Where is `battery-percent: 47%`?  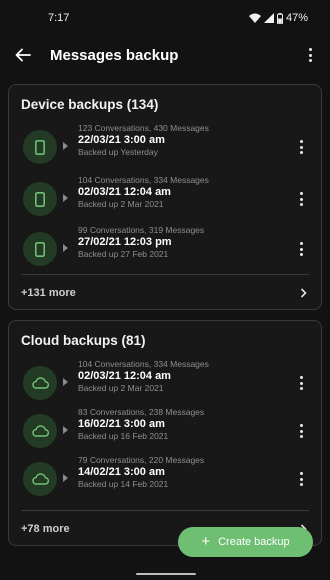 battery-percent: 47% is located at coordinates (296, 18).